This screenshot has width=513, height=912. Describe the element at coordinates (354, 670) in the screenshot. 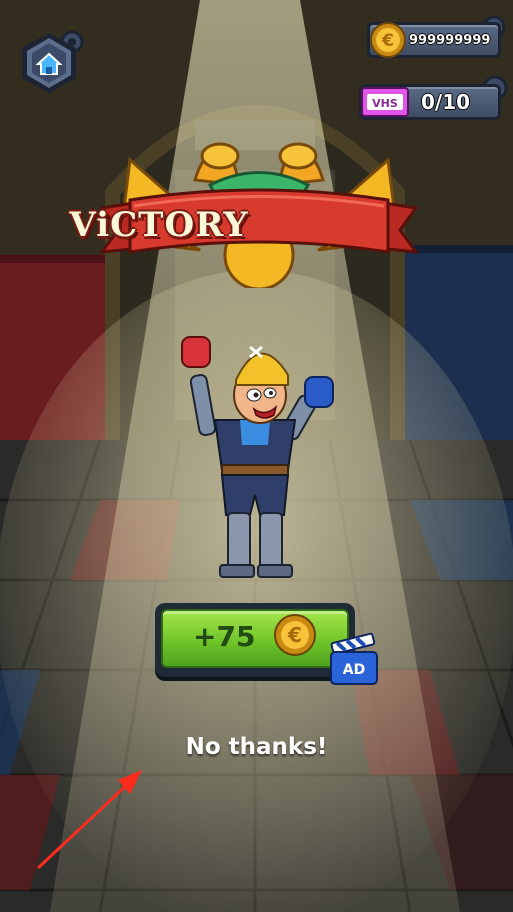

I see `ad-label: AD` at that location.